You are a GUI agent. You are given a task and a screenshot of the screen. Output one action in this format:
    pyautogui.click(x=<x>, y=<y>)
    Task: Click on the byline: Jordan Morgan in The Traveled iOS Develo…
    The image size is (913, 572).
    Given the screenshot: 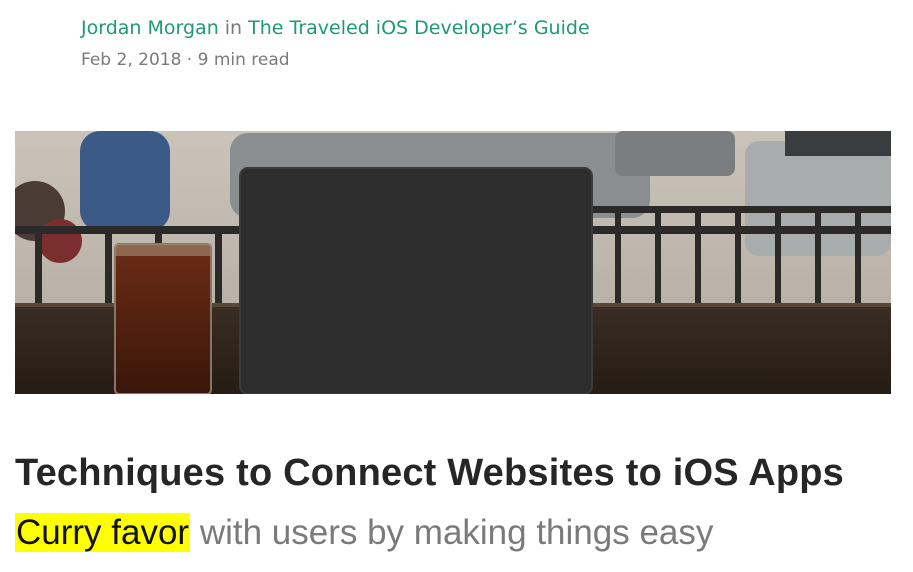 What is the action you would take?
    pyautogui.click(x=335, y=28)
    